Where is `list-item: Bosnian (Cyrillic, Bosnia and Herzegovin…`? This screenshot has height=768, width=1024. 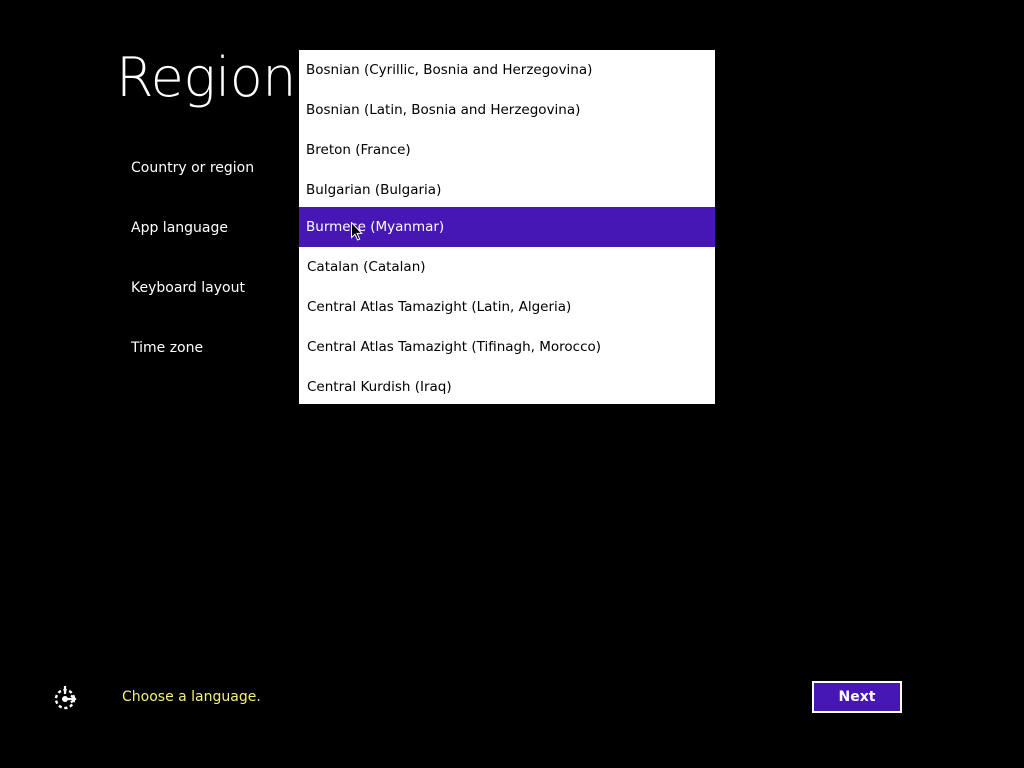 list-item: Bosnian (Cyrillic, Bosnia and Herzegovin… is located at coordinates (507, 70).